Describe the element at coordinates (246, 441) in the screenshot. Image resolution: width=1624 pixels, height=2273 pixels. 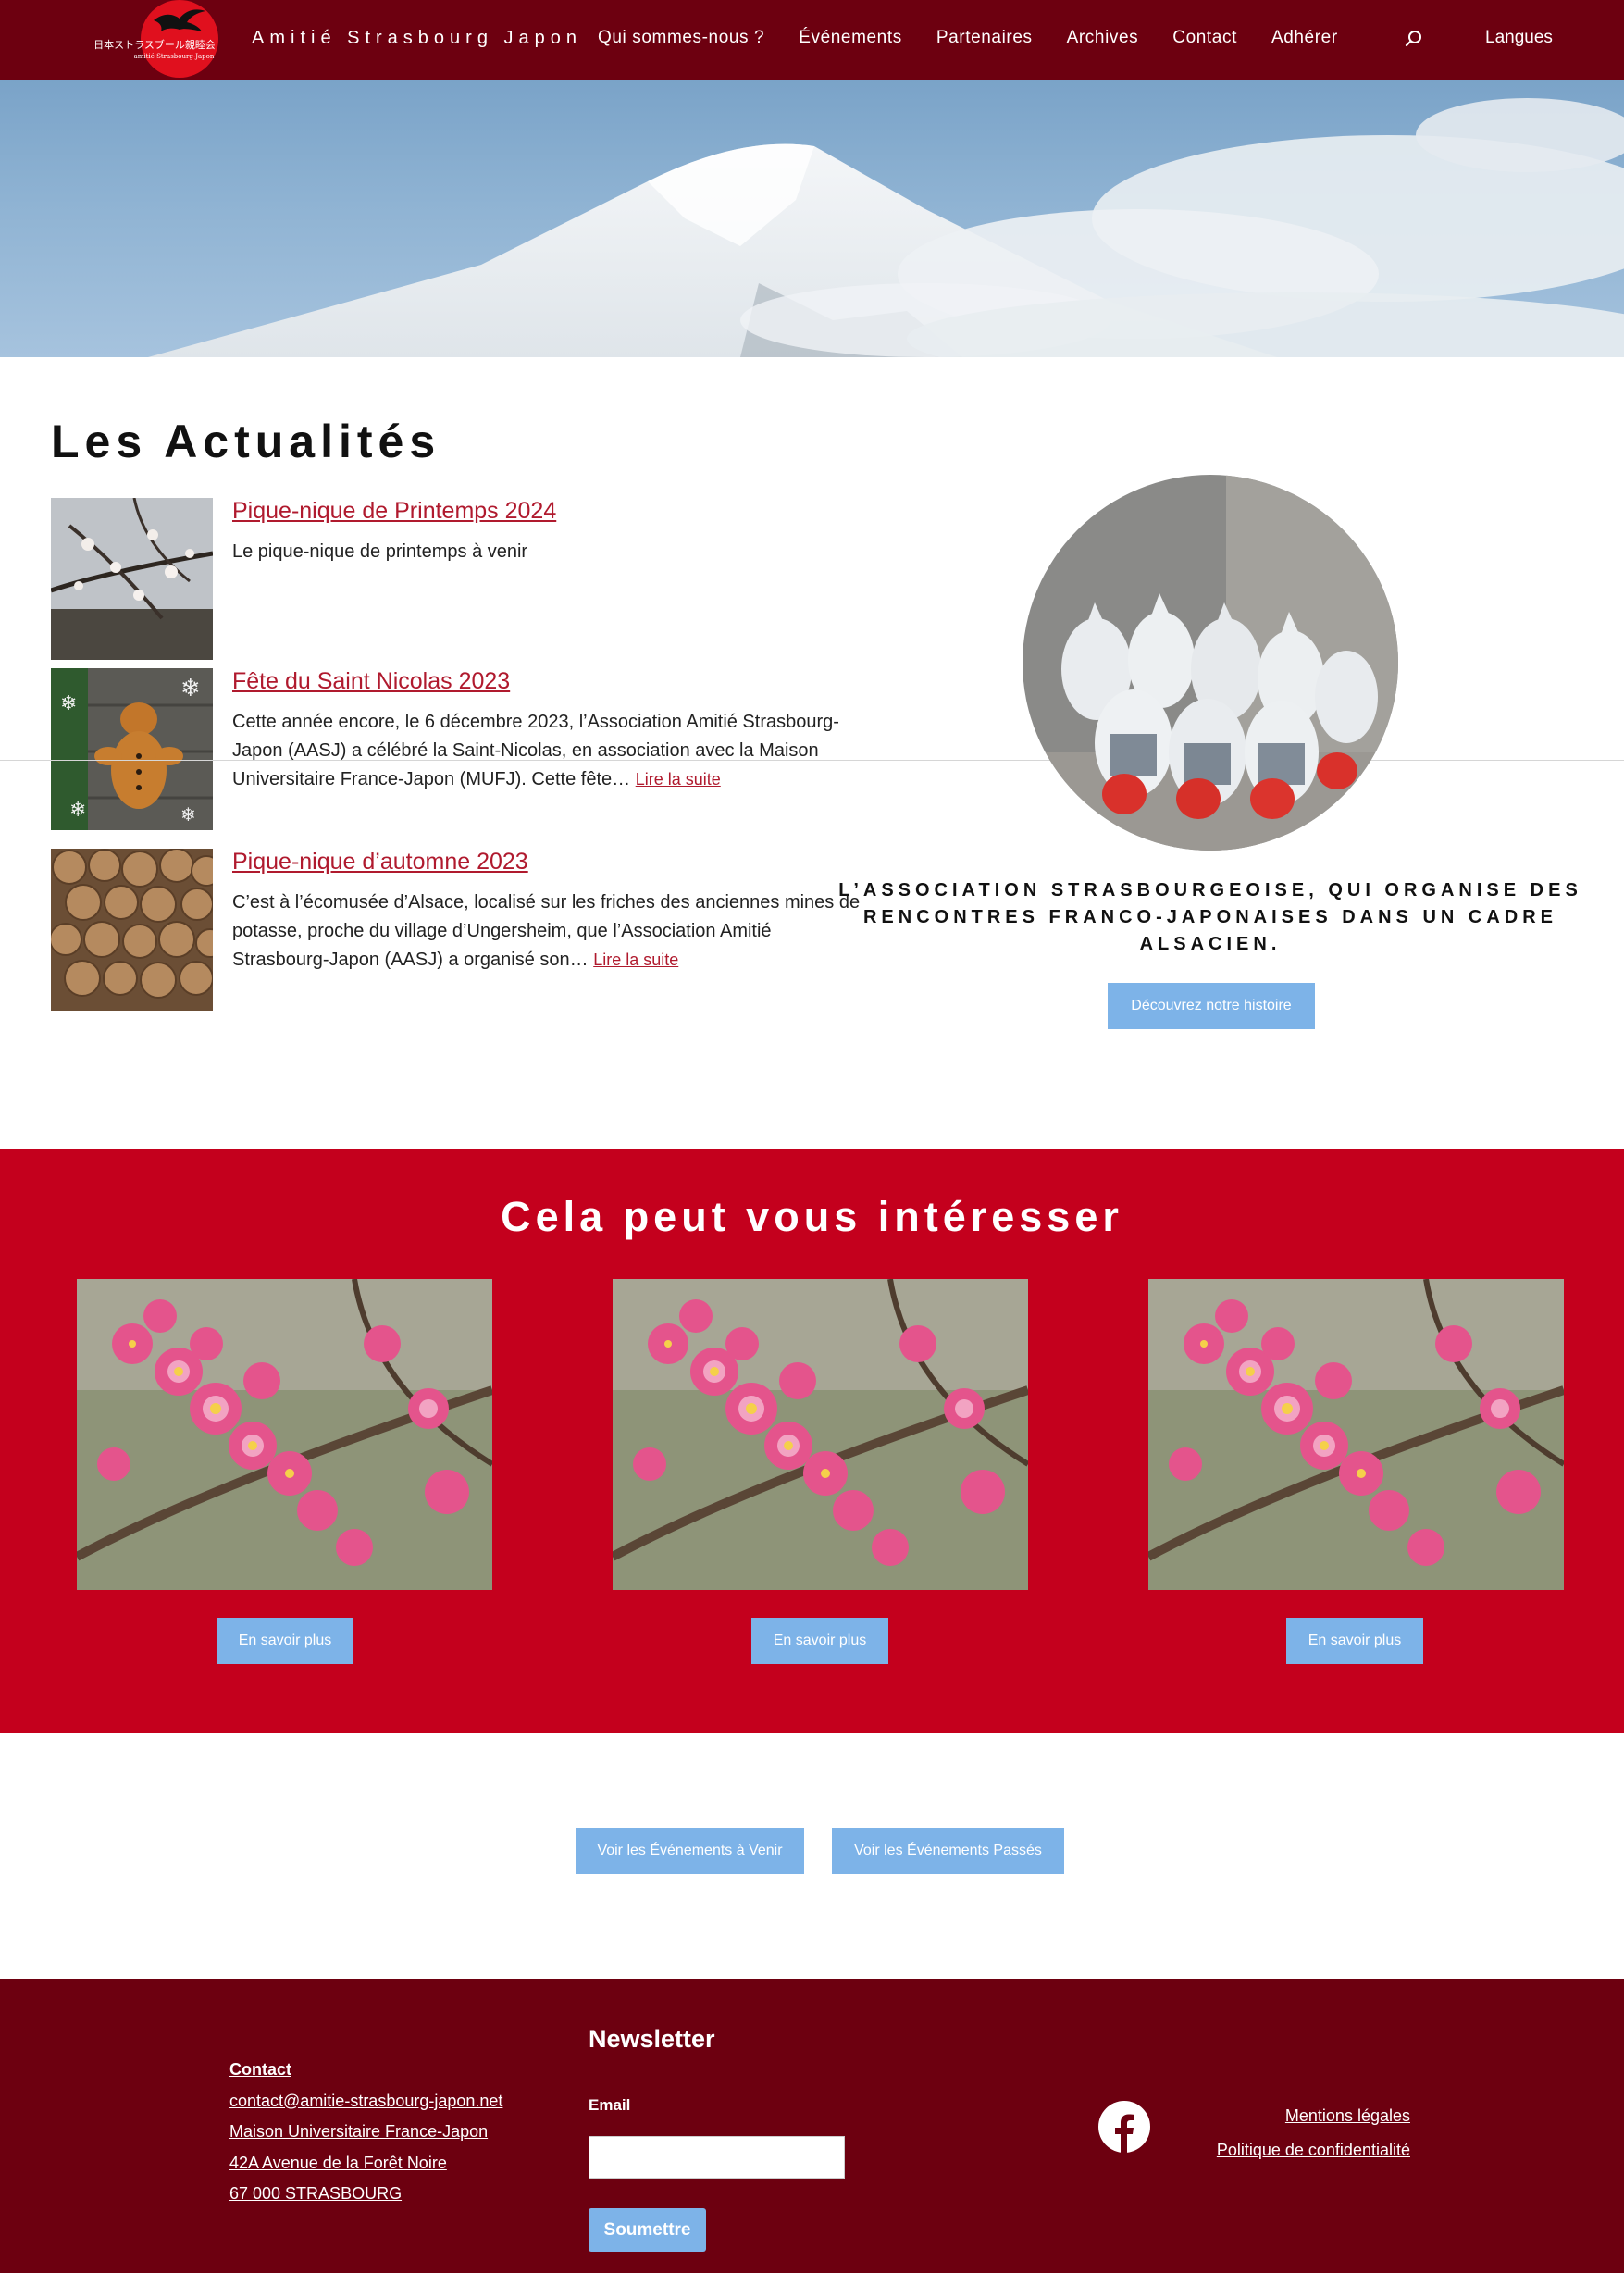
I see `news-section-title: Les Actualités` at that location.